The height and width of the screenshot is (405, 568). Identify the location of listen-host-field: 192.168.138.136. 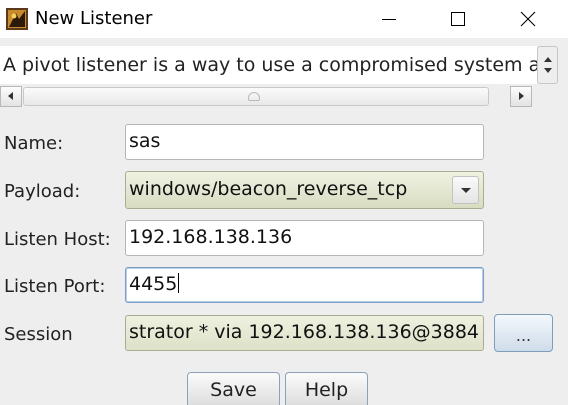
(304, 238).